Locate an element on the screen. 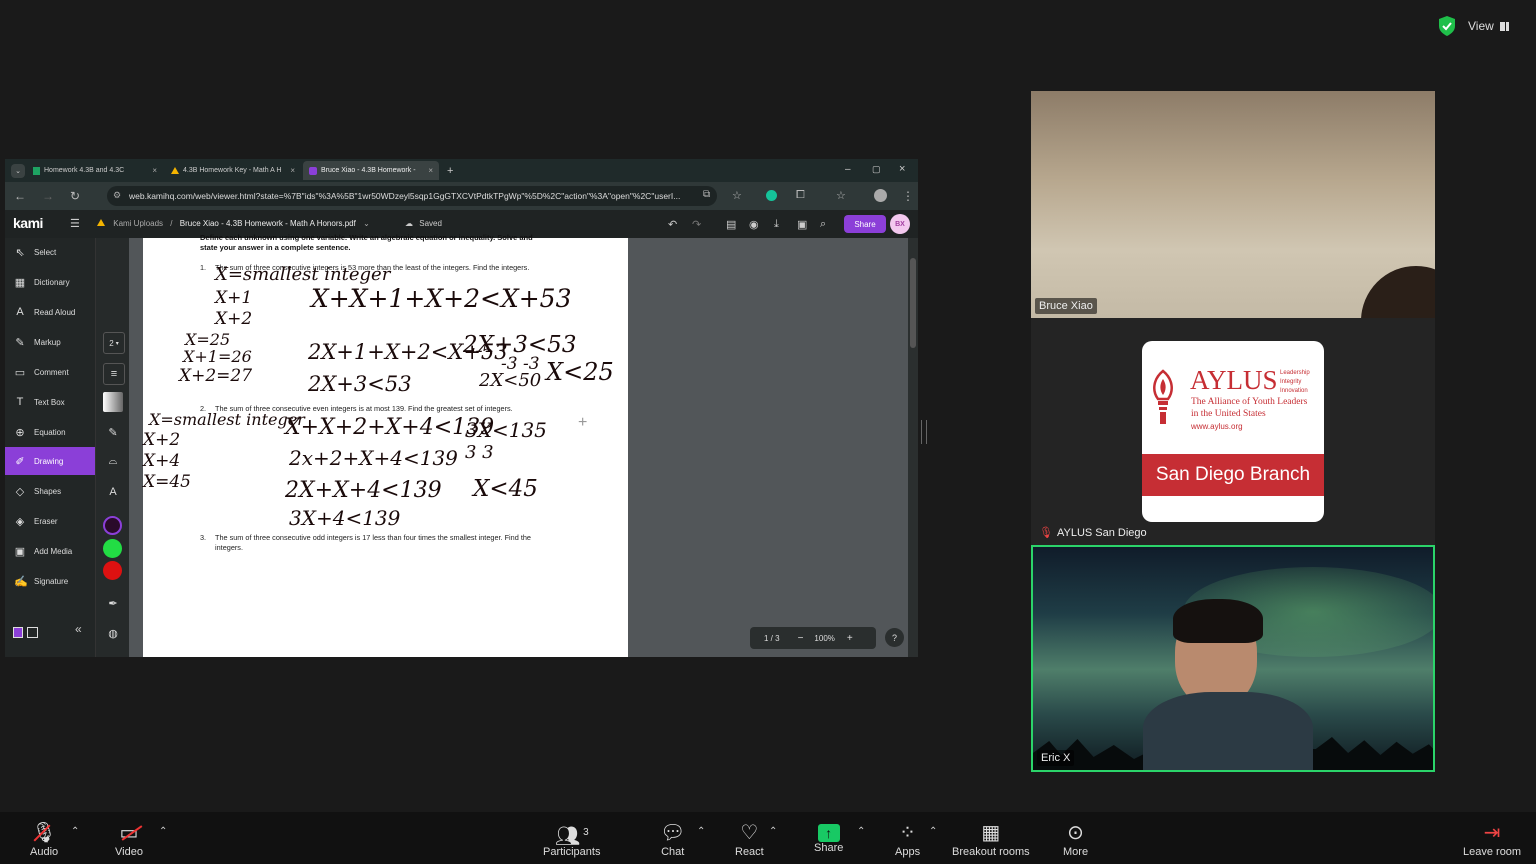  new-tab-icon: + is located at coordinates (450, 171).